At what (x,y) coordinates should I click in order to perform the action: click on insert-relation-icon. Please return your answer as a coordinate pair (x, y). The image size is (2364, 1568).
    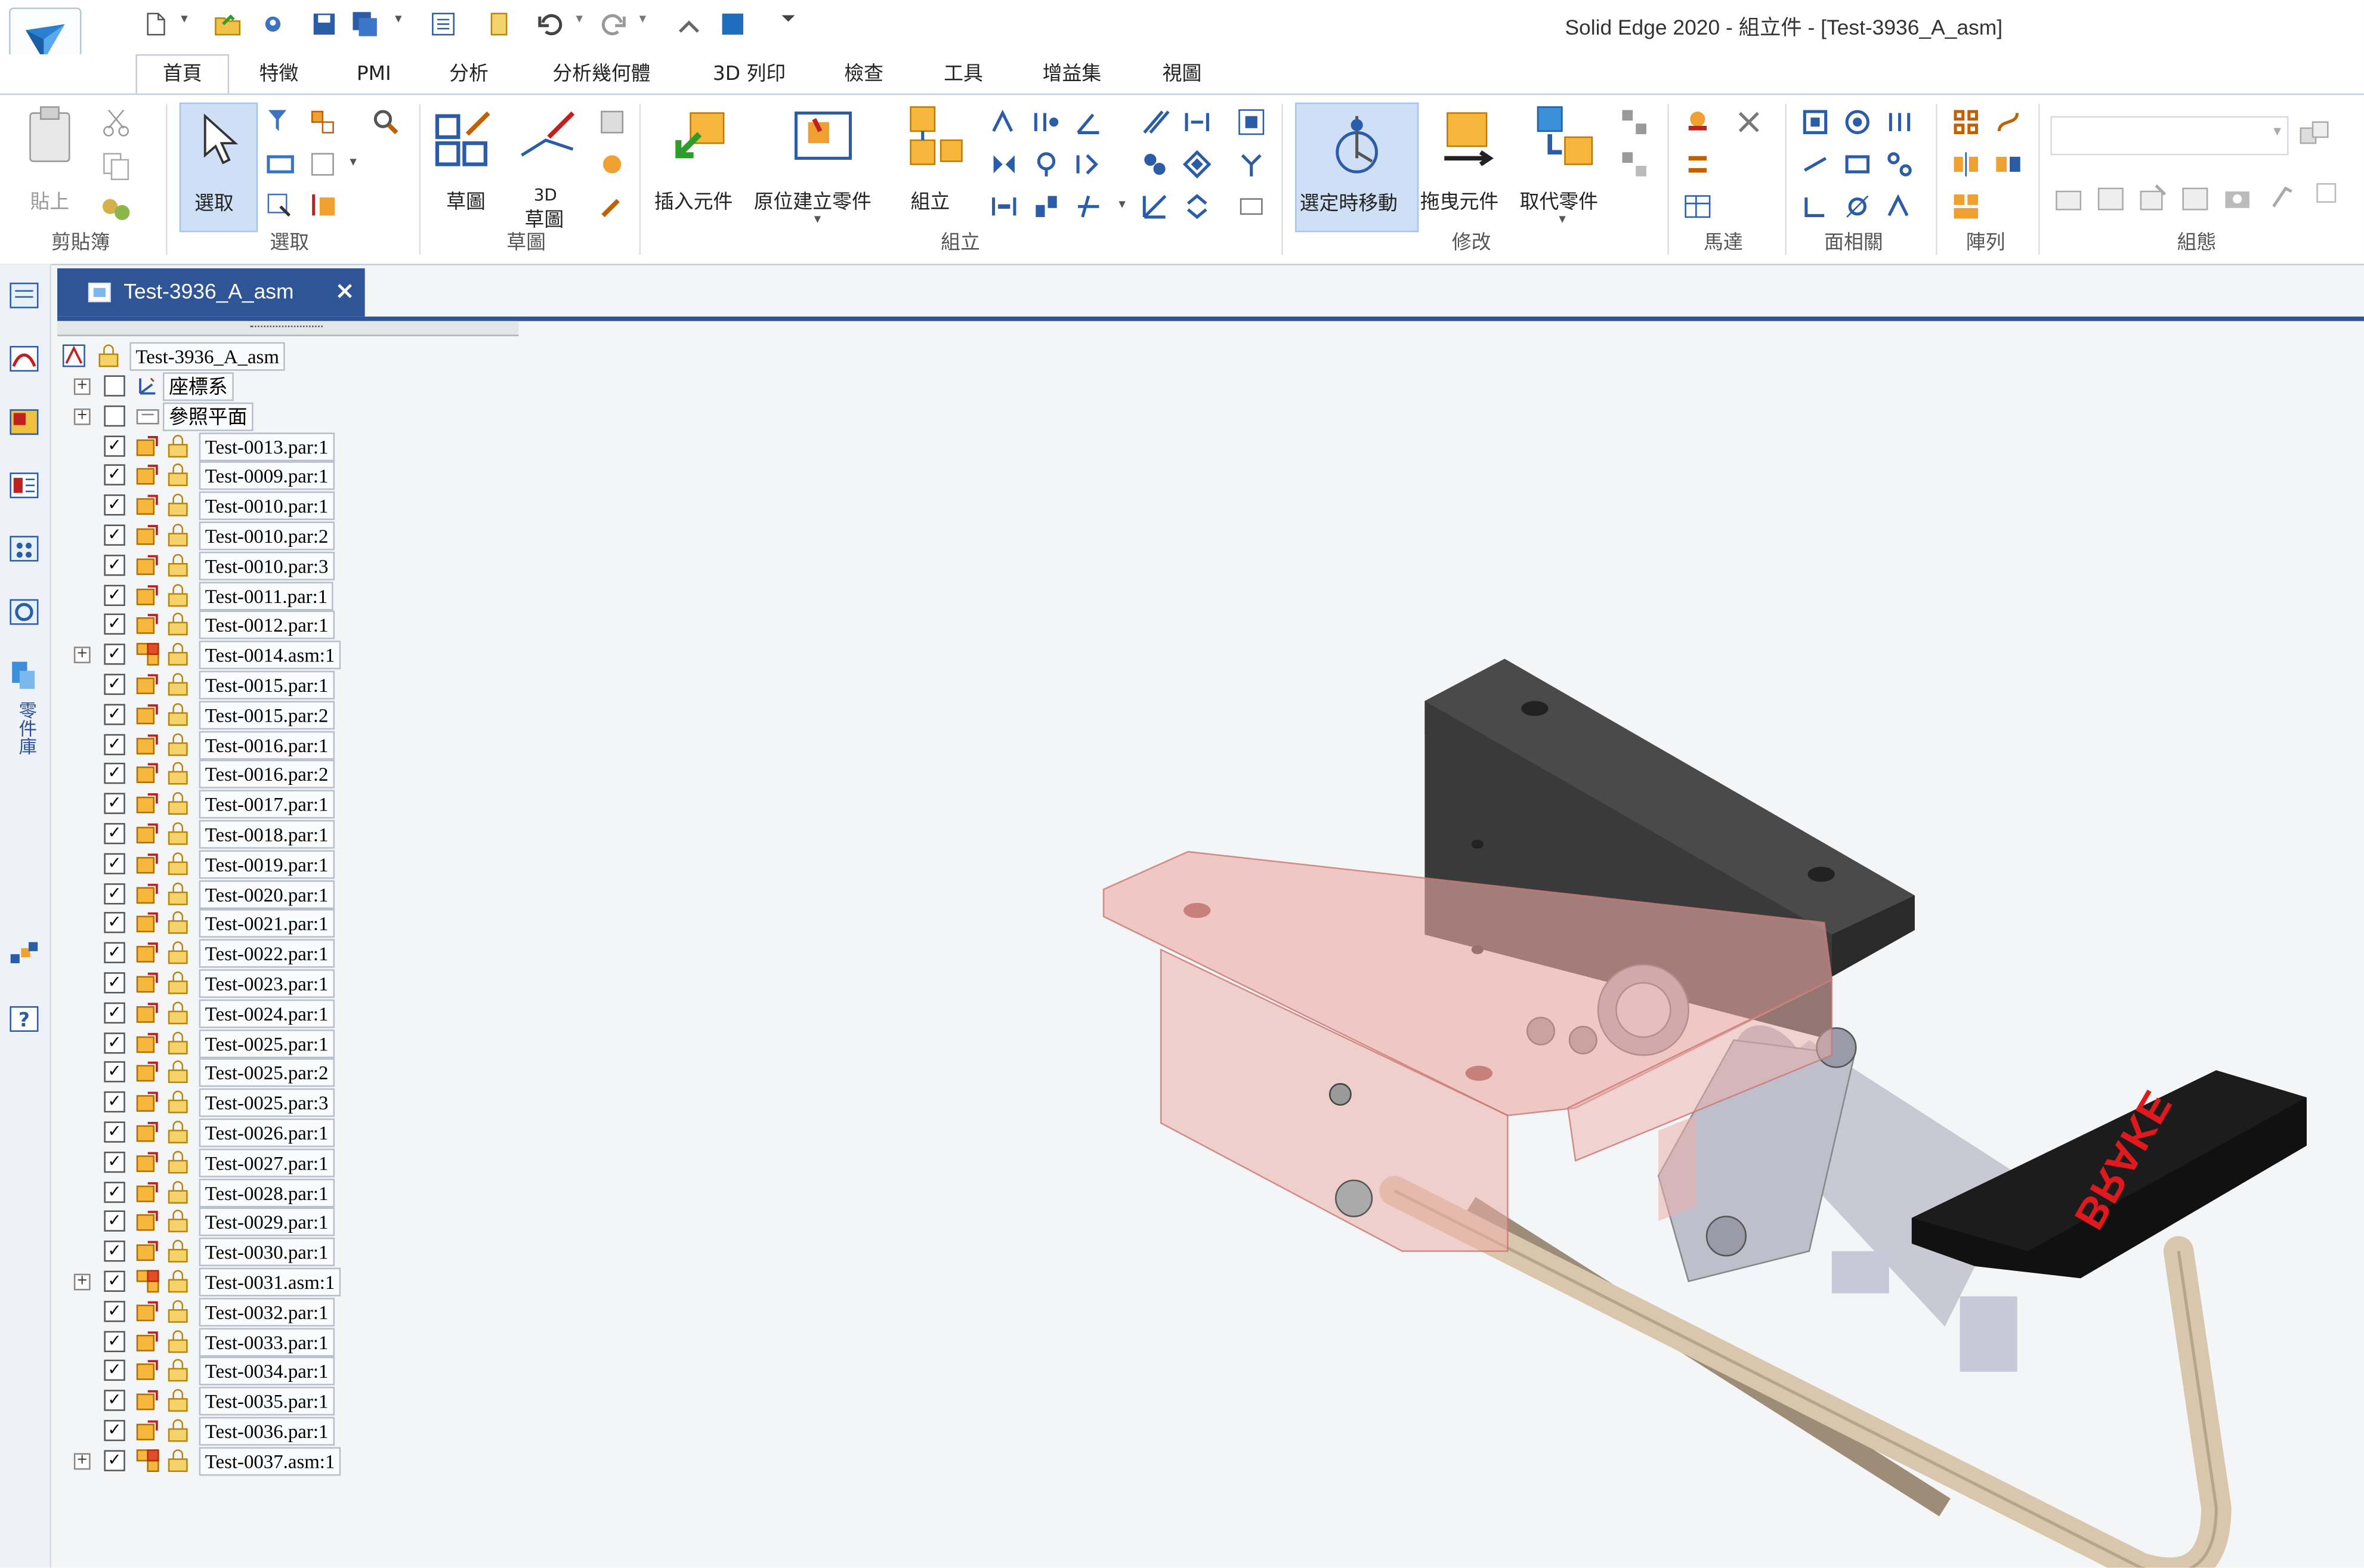
    Looking at the image, I should click on (1046, 164).